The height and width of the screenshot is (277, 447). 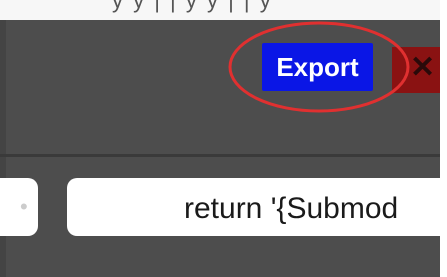 I want to click on partial-input-field: •, so click(x=19, y=207).